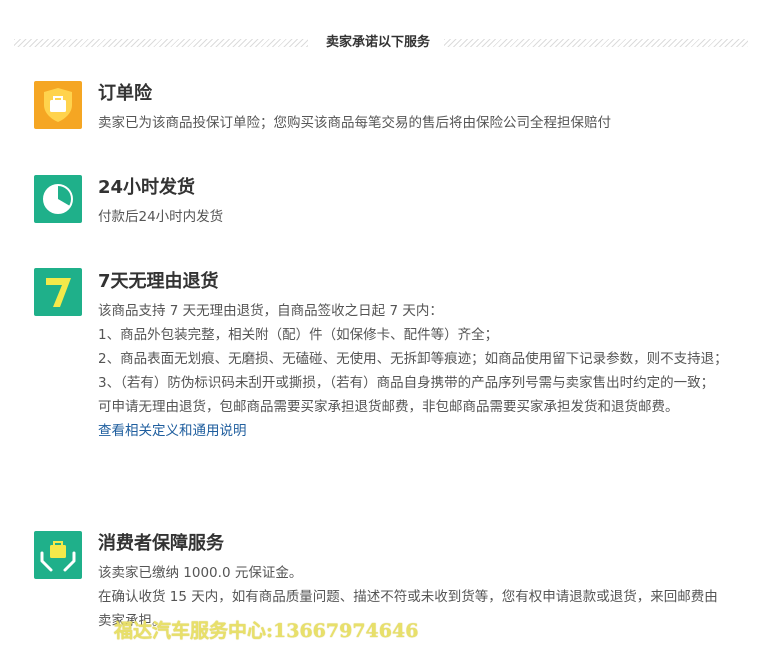 Image resolution: width=762 pixels, height=665 pixels. I want to click on seven-icon, so click(58, 292).